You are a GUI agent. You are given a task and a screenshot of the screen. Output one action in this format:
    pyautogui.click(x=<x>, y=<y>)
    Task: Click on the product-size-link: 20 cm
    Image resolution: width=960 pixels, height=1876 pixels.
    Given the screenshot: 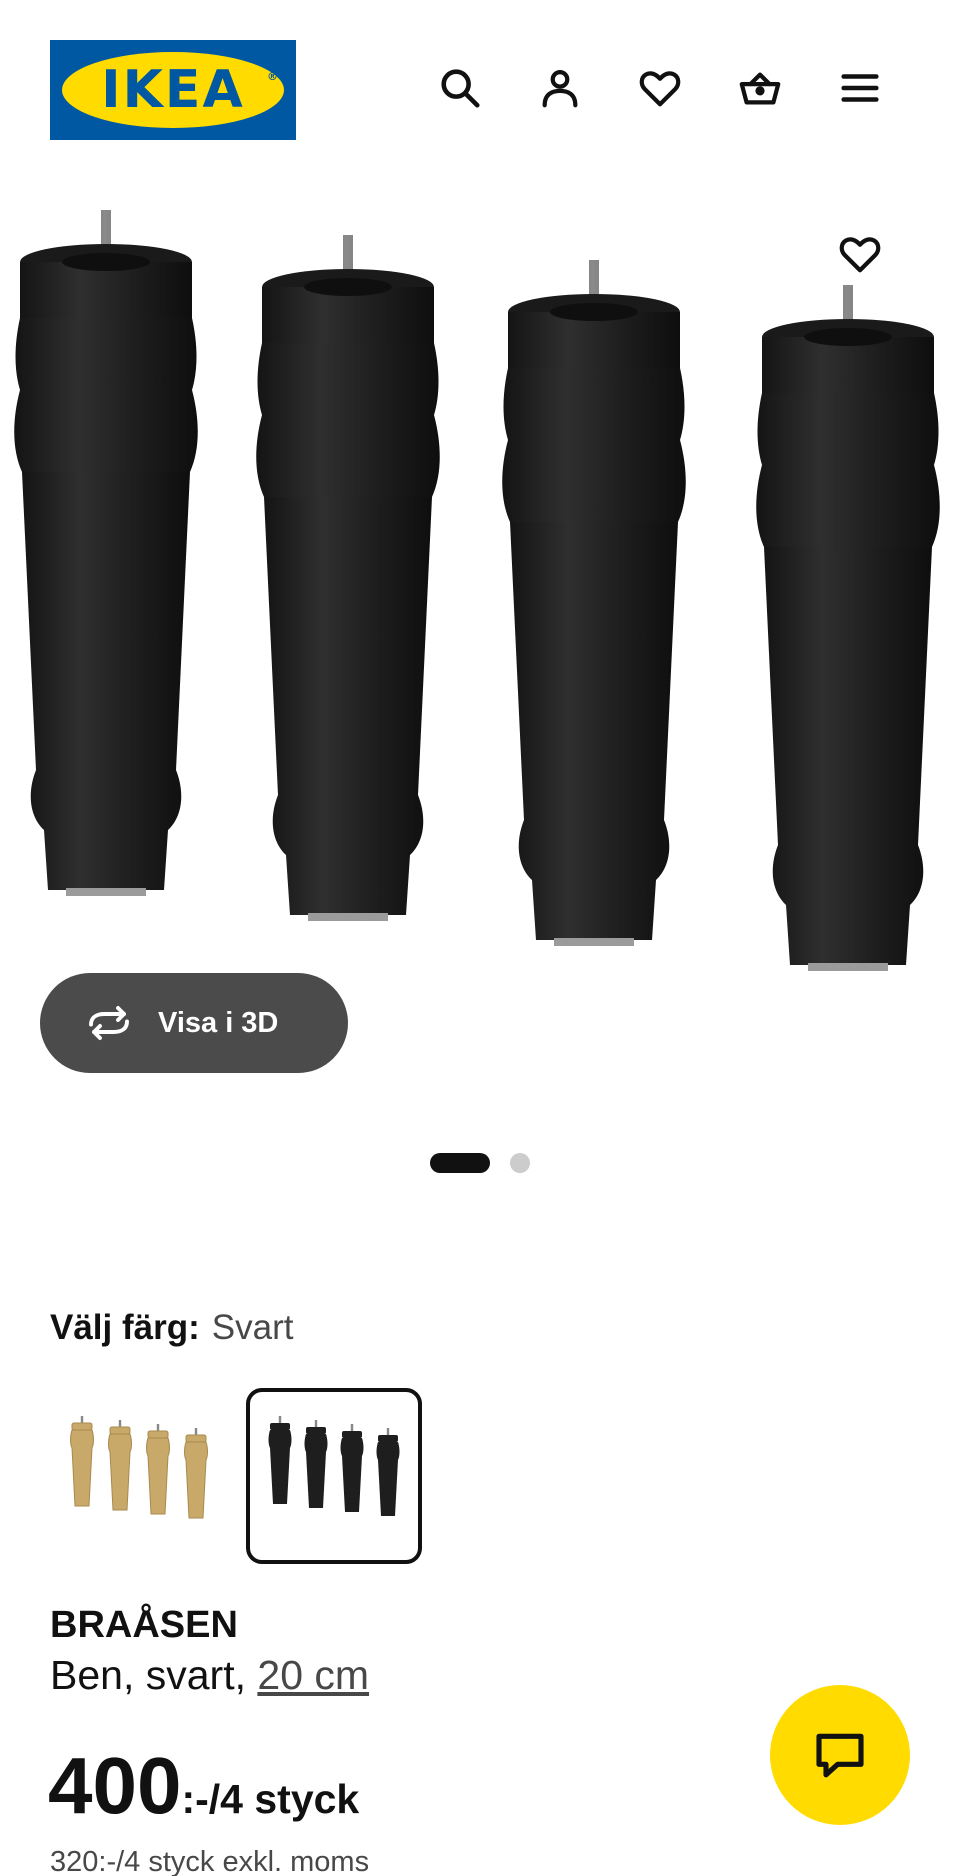 What is the action you would take?
    pyautogui.click(x=313, y=1675)
    